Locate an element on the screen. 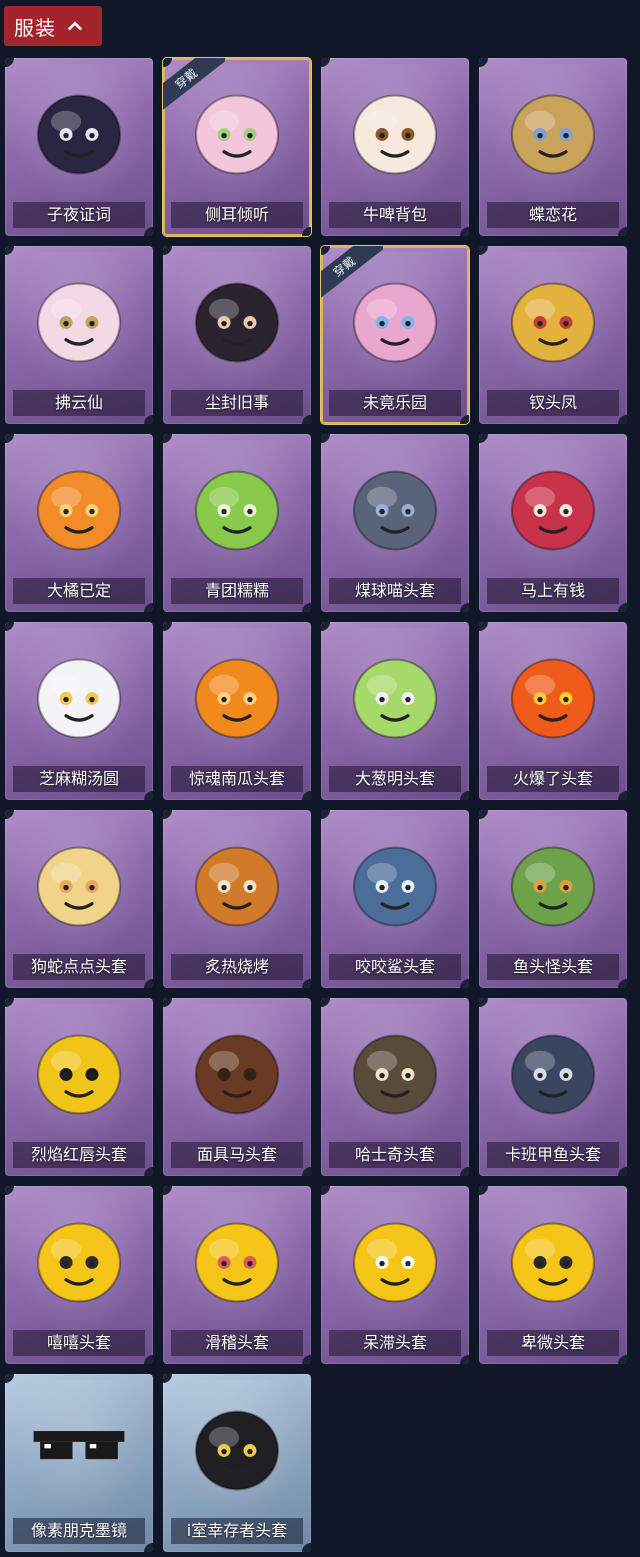  costume-card: 烈焰红唇头套 is located at coordinates (79, 1087).